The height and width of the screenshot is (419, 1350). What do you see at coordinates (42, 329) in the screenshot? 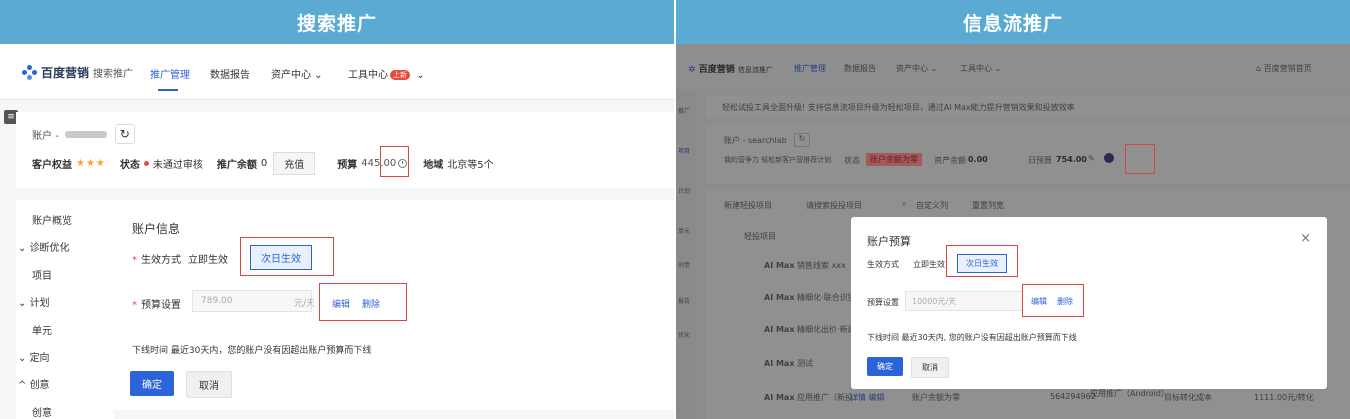
I see `menu-unit: 单元` at bounding box center [42, 329].